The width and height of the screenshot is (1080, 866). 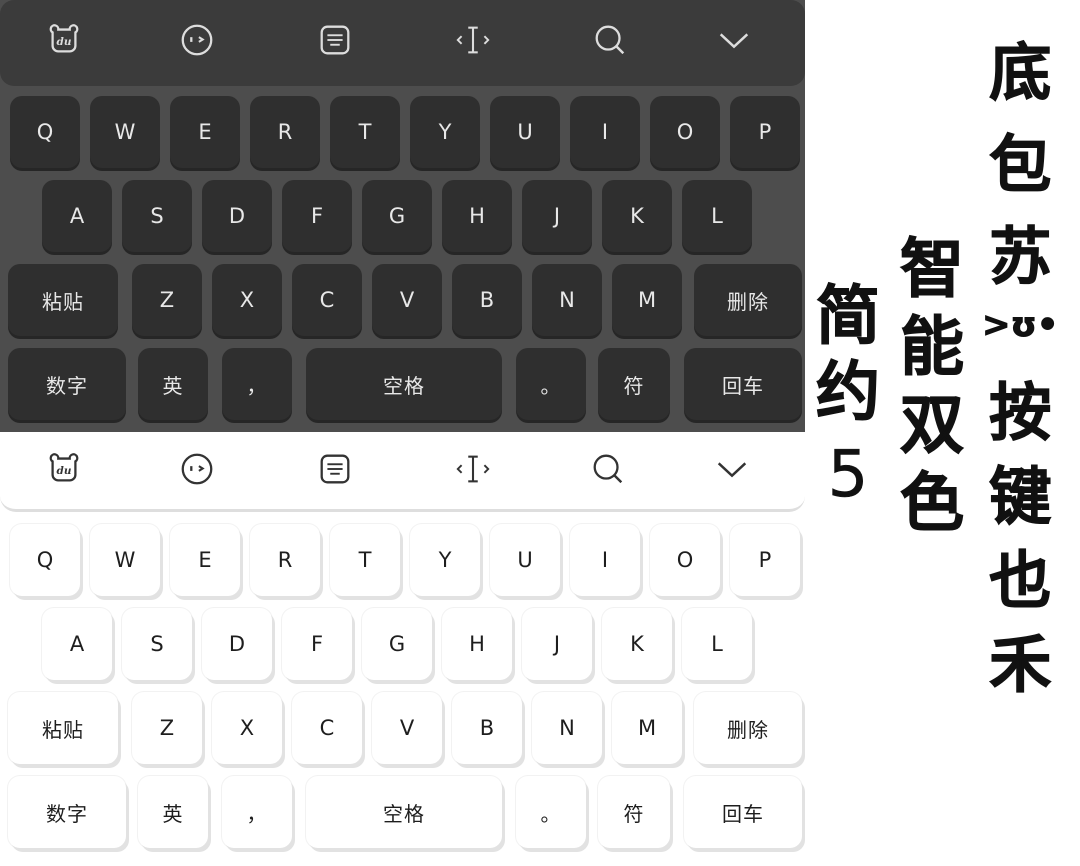 I want to click on caption-char: 简, so click(x=848, y=317).